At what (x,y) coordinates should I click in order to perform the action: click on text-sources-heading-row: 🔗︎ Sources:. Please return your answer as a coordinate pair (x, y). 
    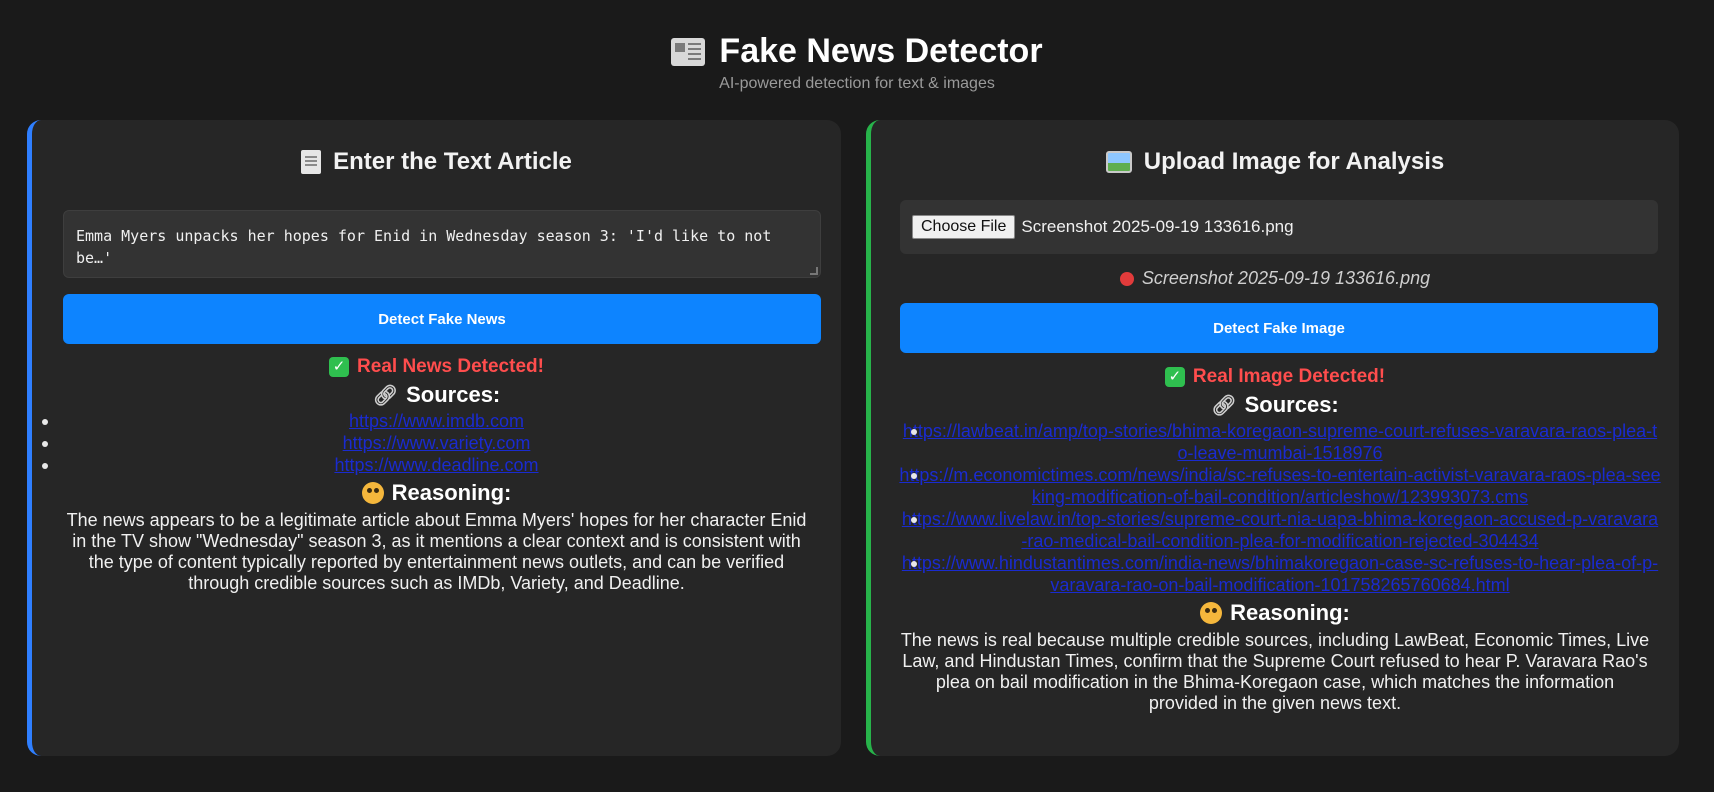
    Looking at the image, I should click on (436, 395).